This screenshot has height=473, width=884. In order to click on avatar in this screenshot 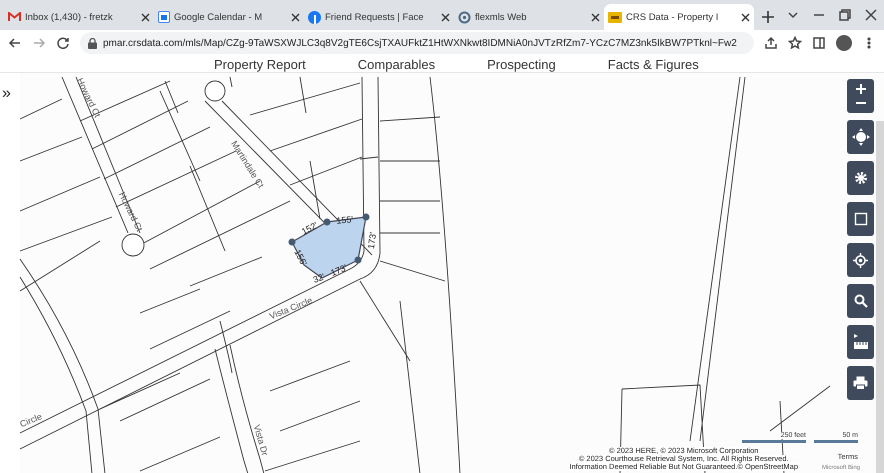, I will do `click(844, 43)`.